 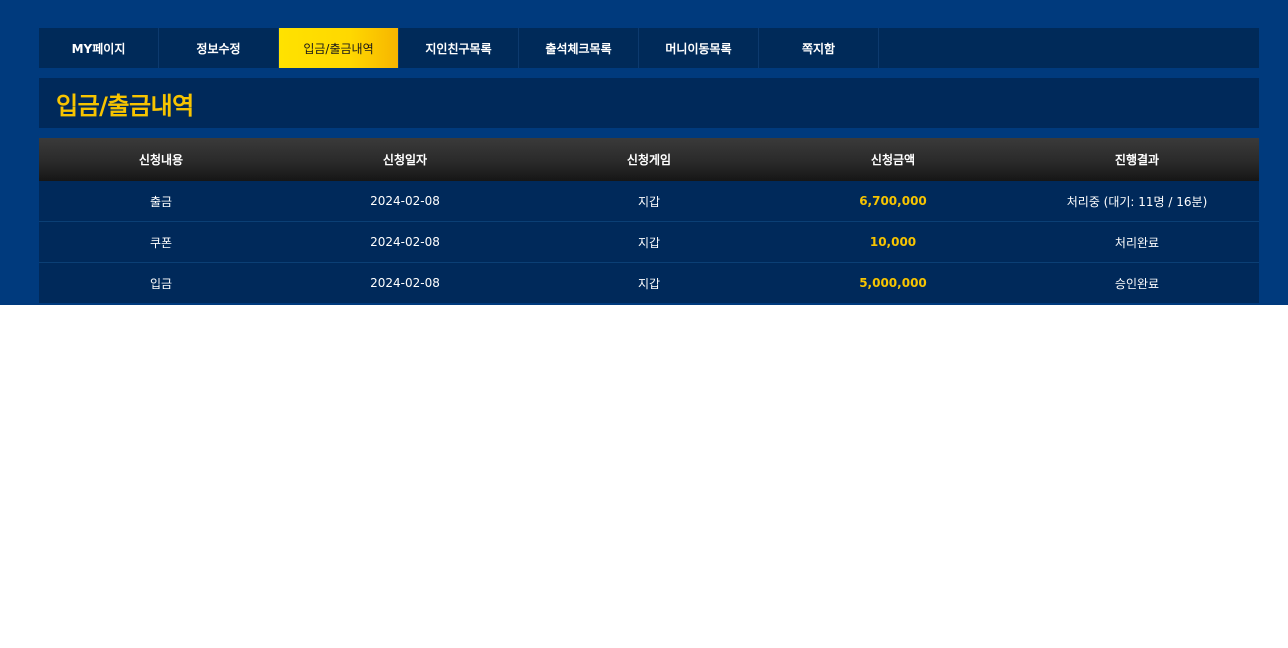 What do you see at coordinates (819, 48) in the screenshot?
I see `tab-message-box: 쪽지함` at bounding box center [819, 48].